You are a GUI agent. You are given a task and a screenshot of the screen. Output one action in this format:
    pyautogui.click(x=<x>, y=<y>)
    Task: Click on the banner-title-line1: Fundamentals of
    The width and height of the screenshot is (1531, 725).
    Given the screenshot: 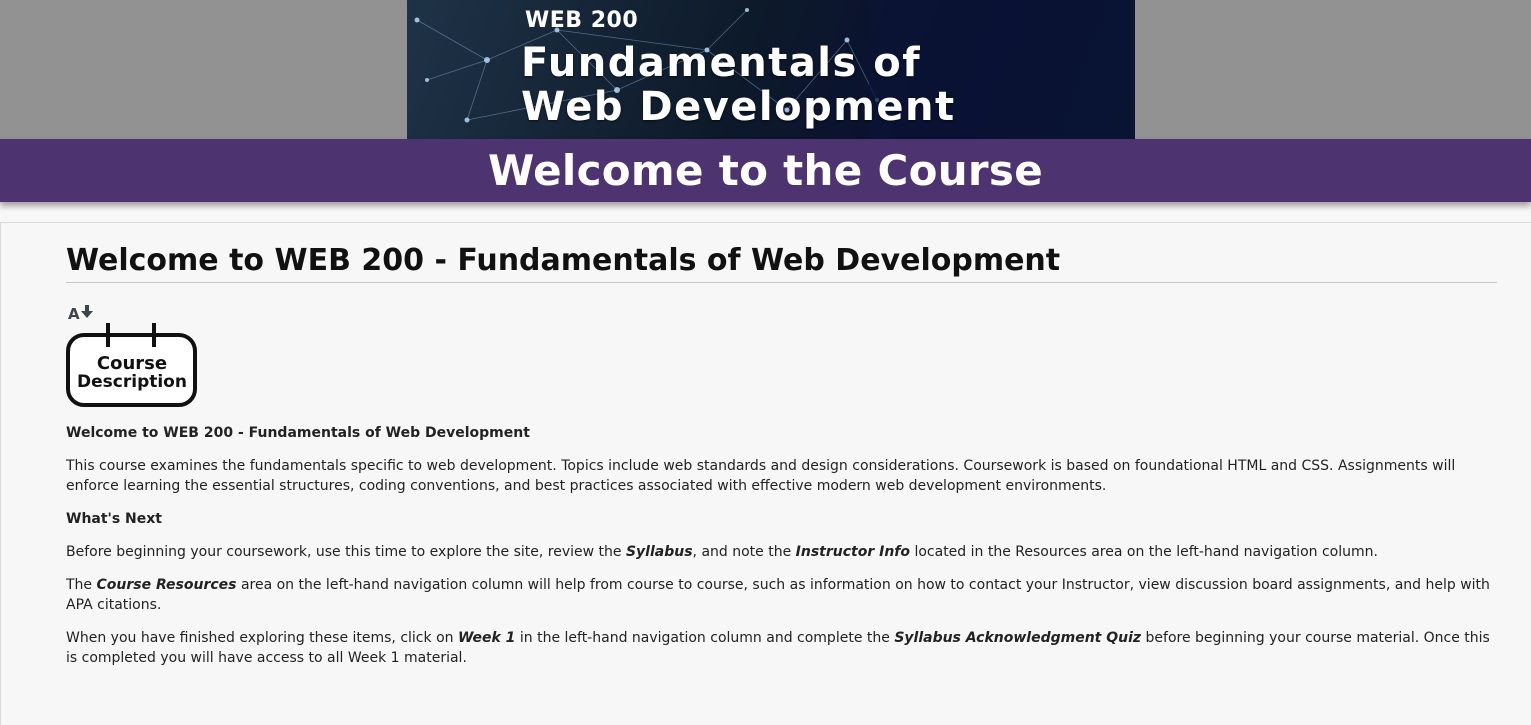 What is the action you would take?
    pyautogui.click(x=721, y=63)
    